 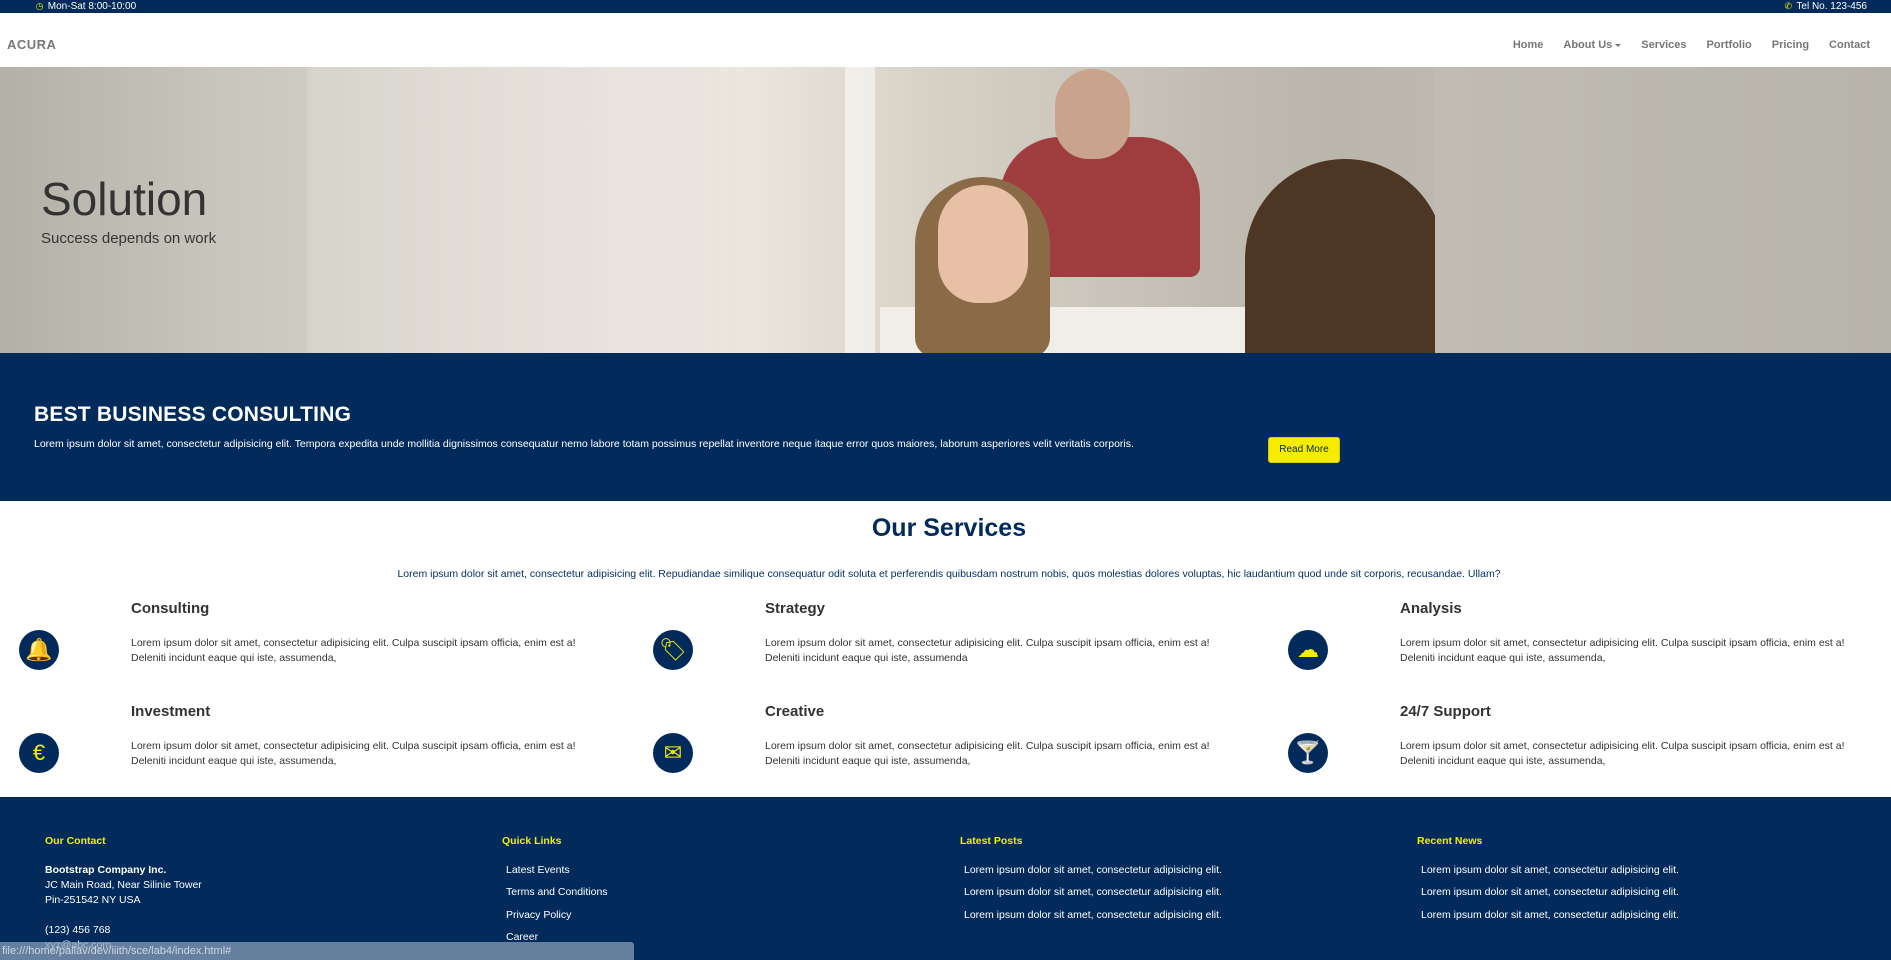 I want to click on service-title: Consulting, so click(x=170, y=608).